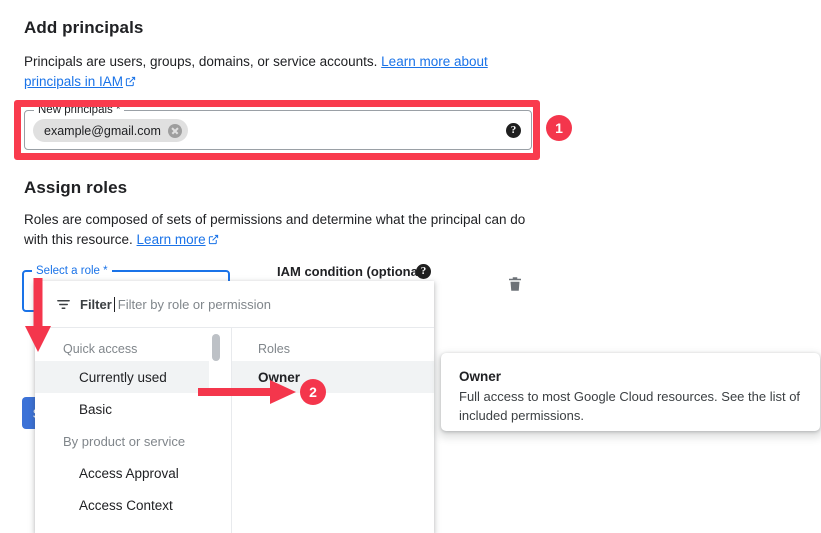  What do you see at coordinates (194, 304) in the screenshot?
I see `filter-input: Filter by role or permission` at bounding box center [194, 304].